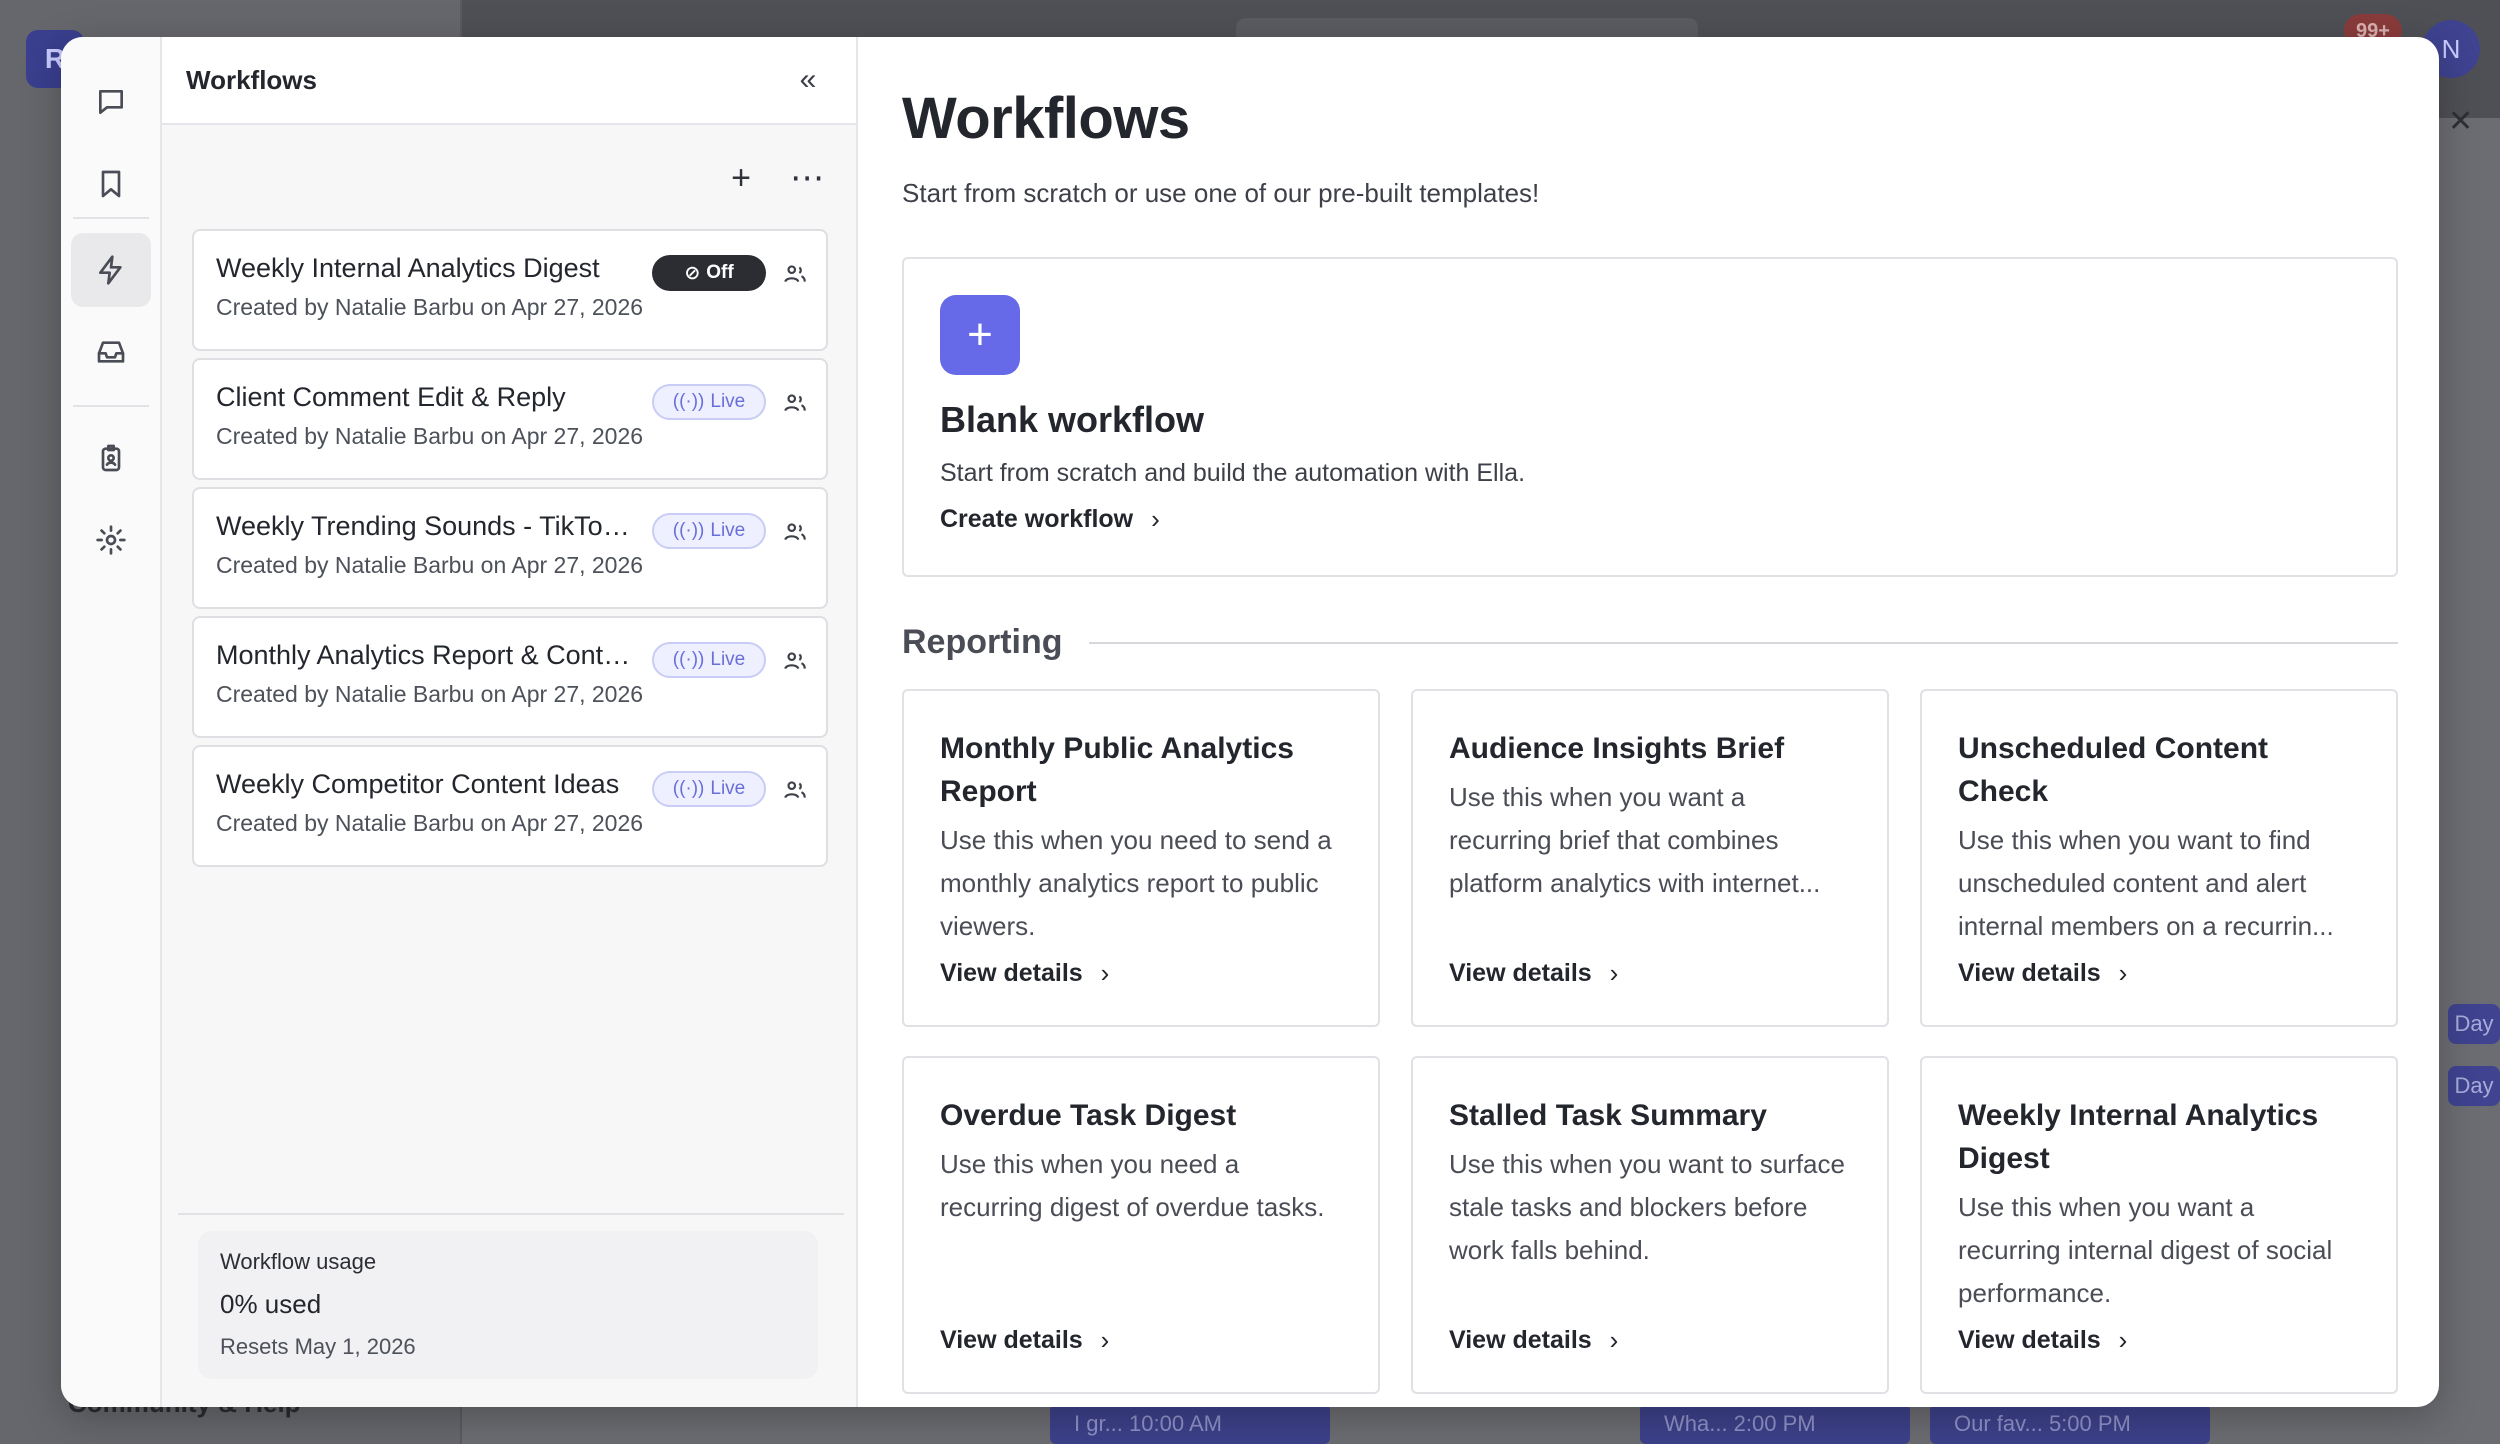 This screenshot has height=1444, width=2500. I want to click on template-title: Monthly Public Analytics Report, so click(1117, 770).